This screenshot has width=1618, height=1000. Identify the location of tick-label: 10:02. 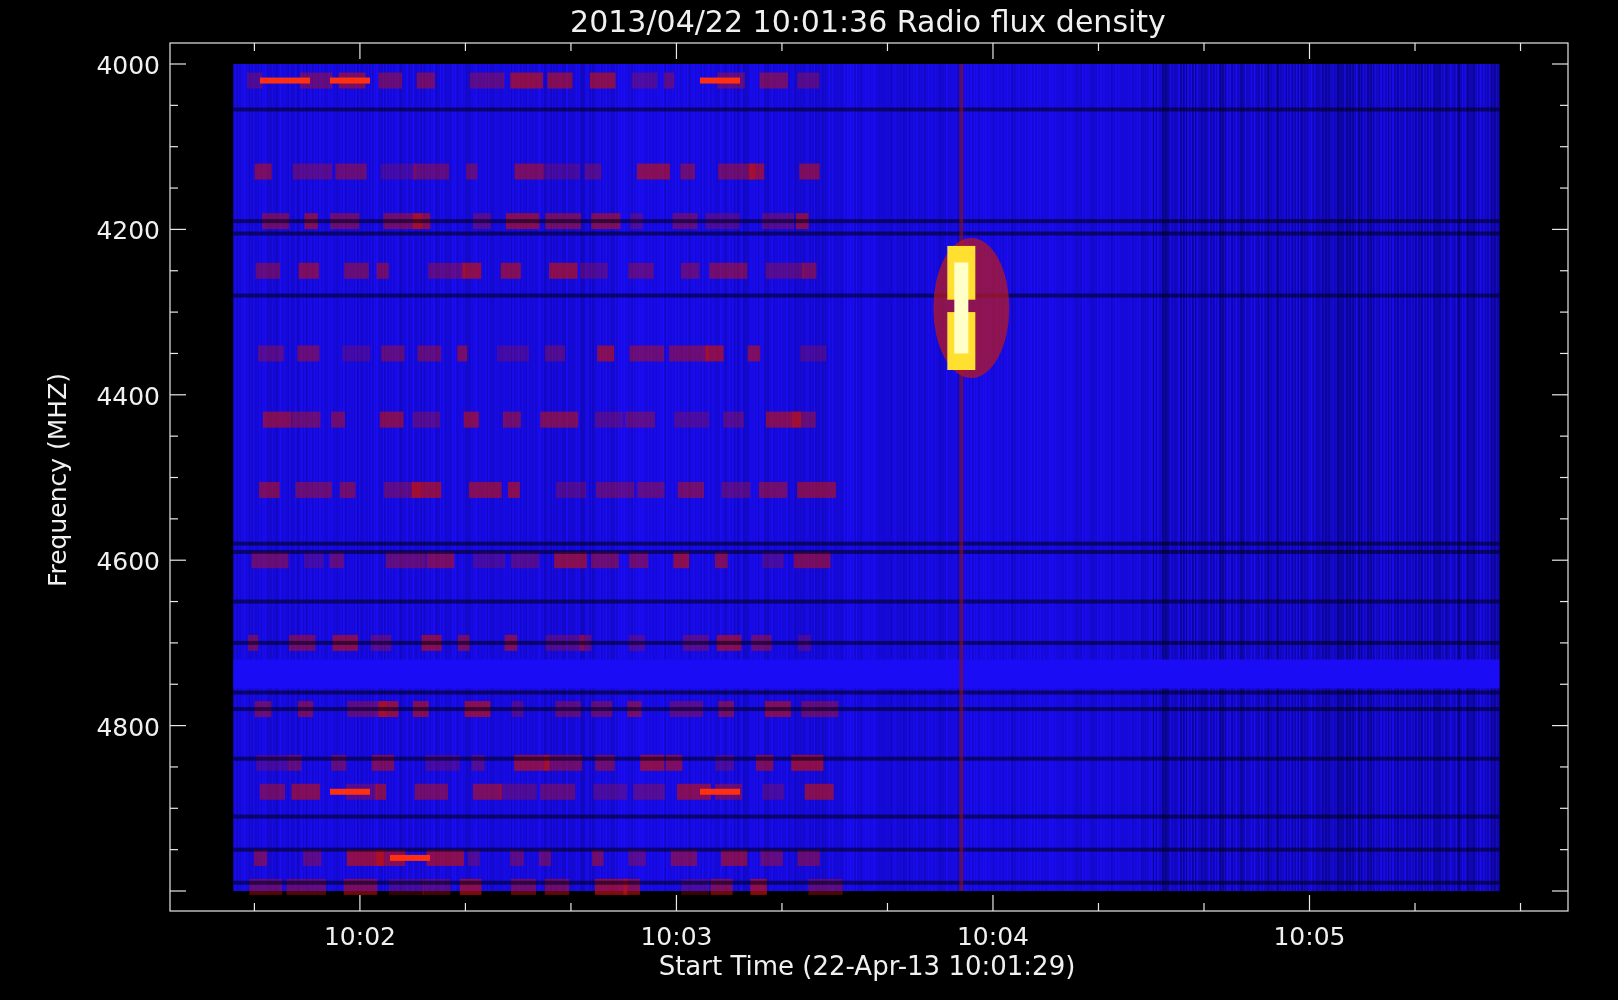
(359, 936).